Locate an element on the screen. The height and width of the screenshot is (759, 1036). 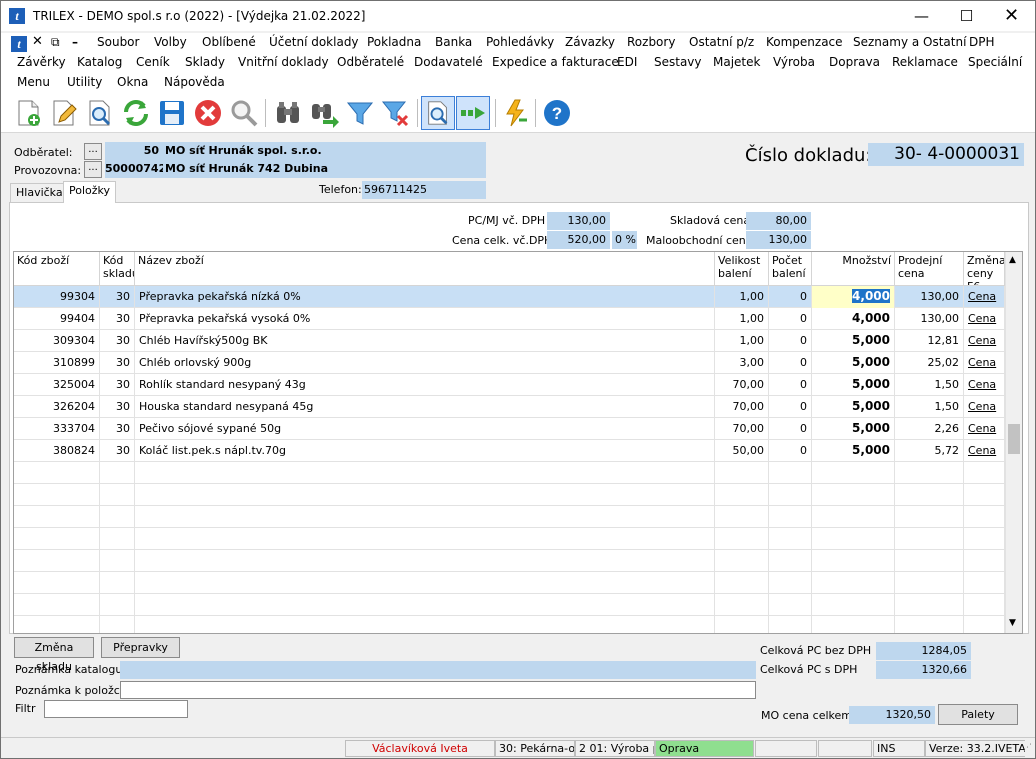
resize-grip-icon: ⋰ is located at coordinates (1027, 748).